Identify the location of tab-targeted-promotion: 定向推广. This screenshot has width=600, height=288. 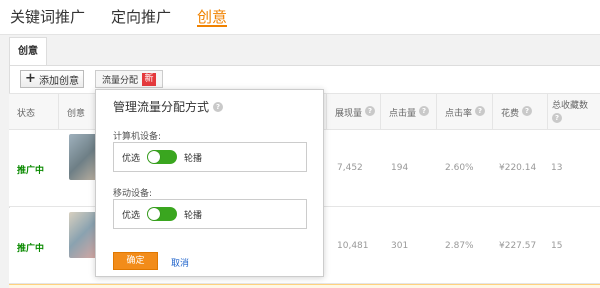
(141, 14).